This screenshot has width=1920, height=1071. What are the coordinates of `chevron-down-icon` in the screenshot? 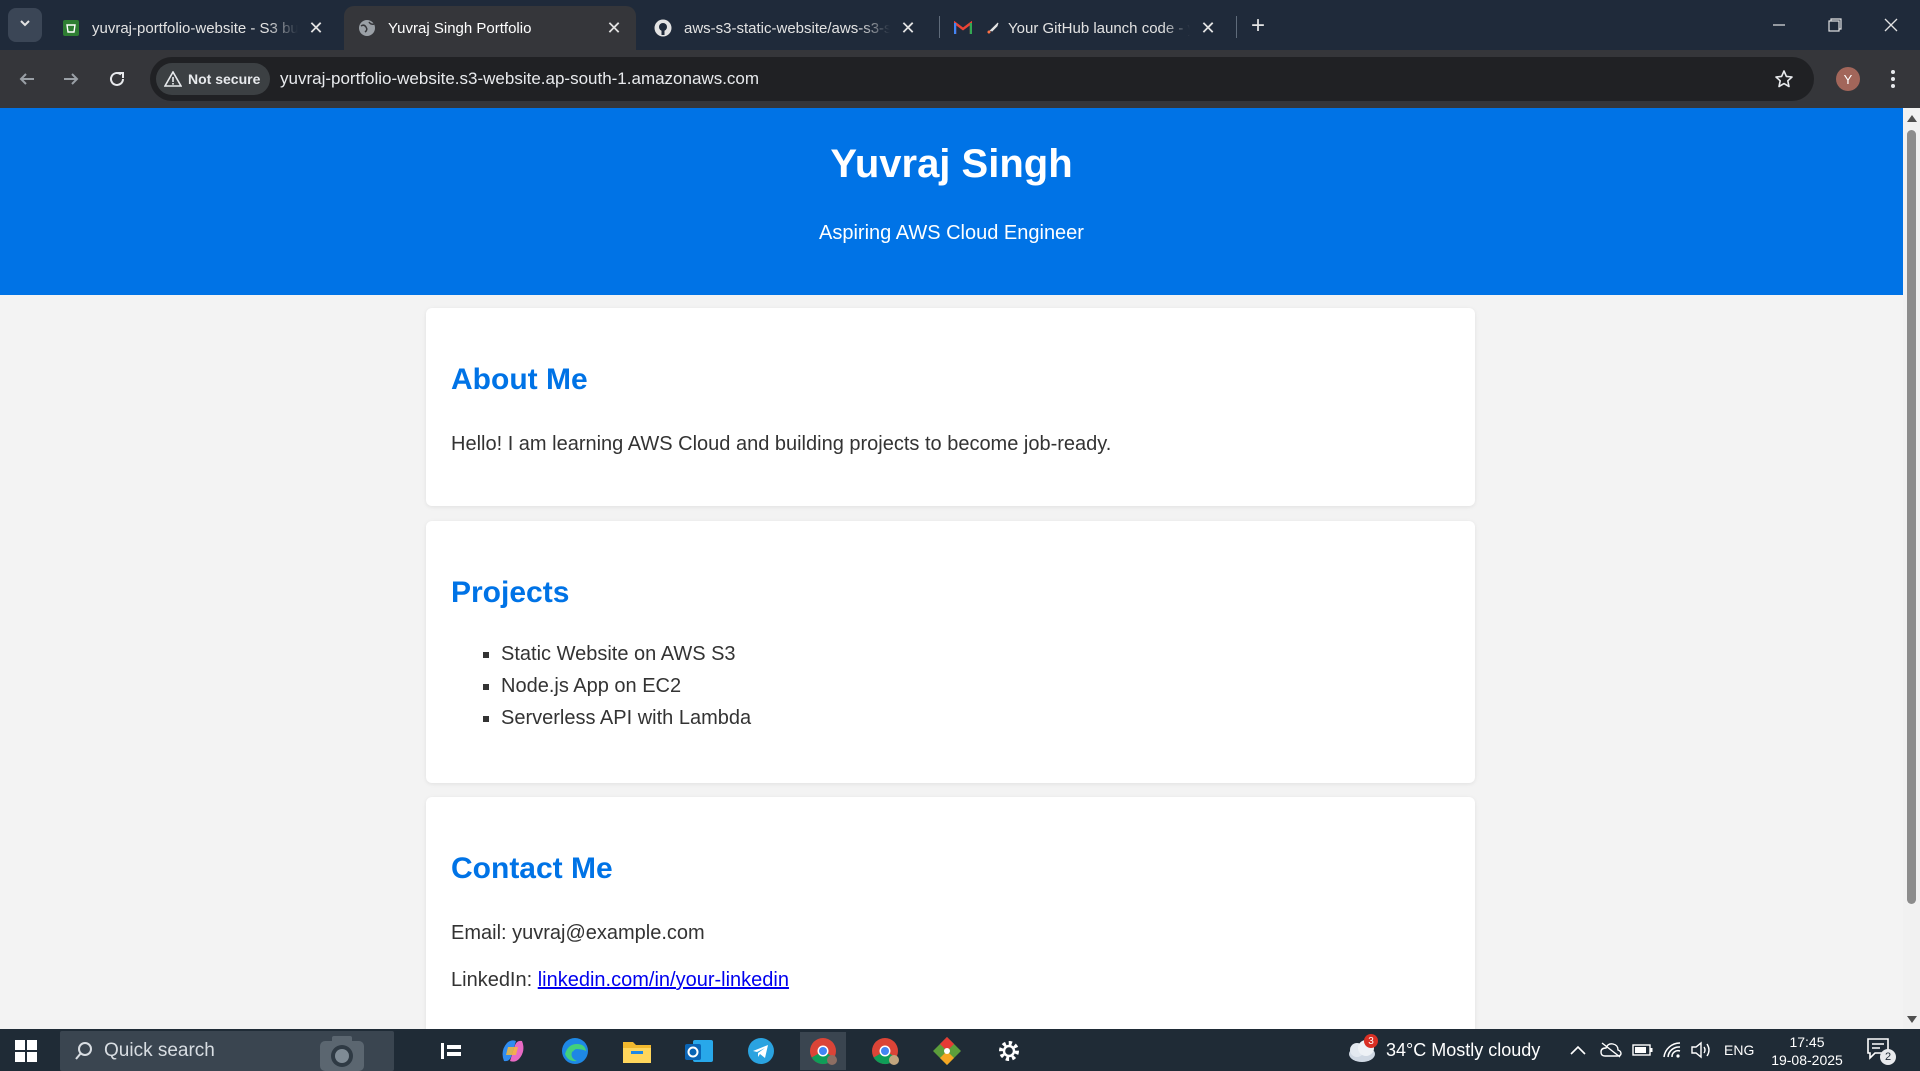 It's located at (25, 25).